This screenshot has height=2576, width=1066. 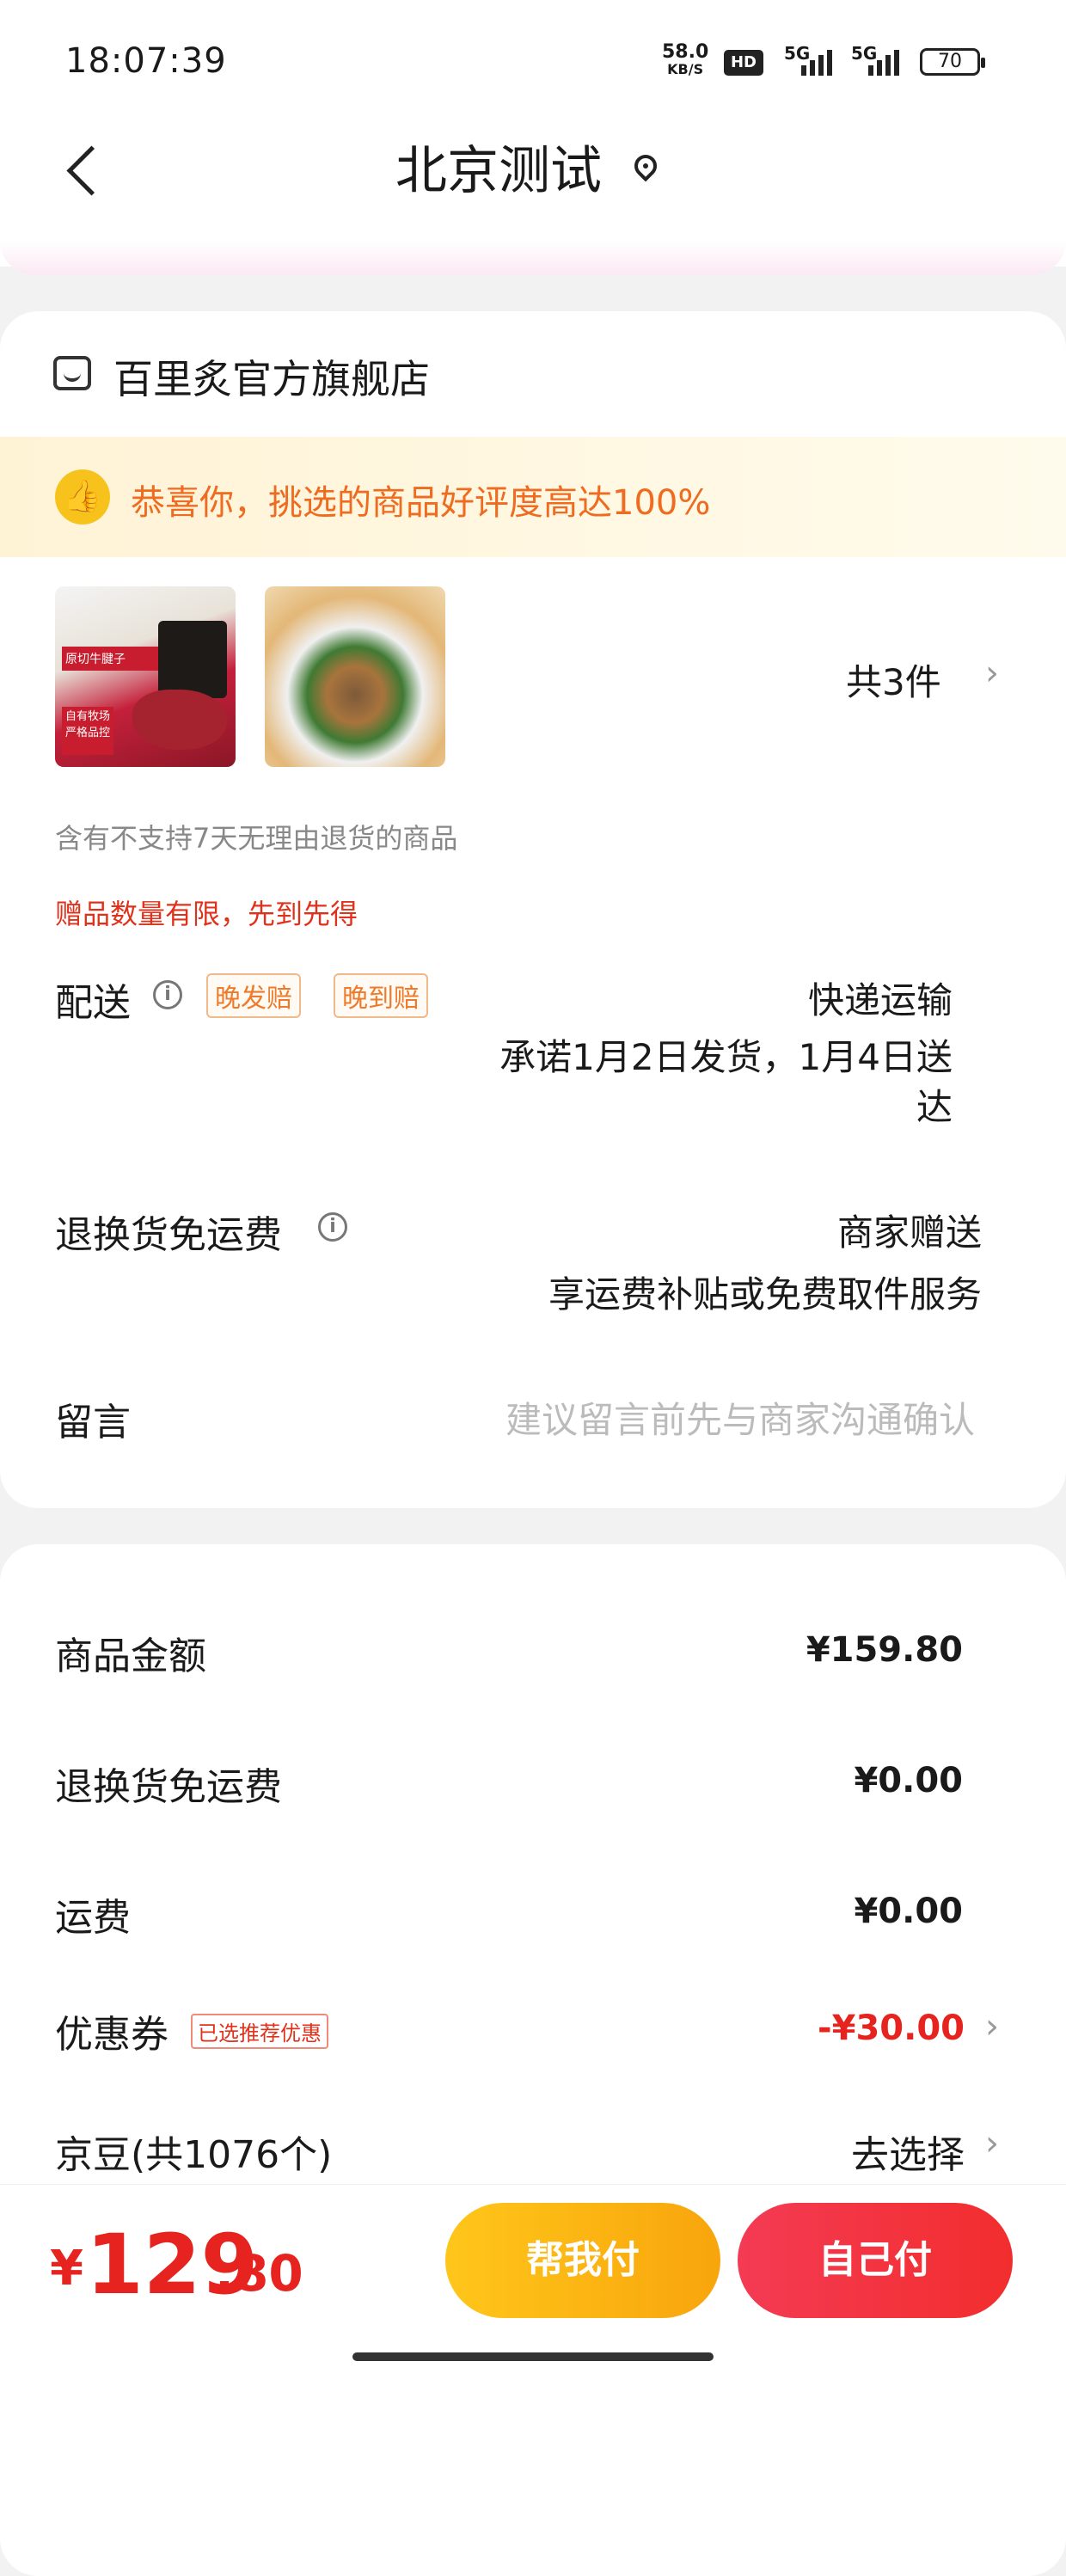 What do you see at coordinates (893, 679) in the screenshot?
I see `item-count: 共3件` at bounding box center [893, 679].